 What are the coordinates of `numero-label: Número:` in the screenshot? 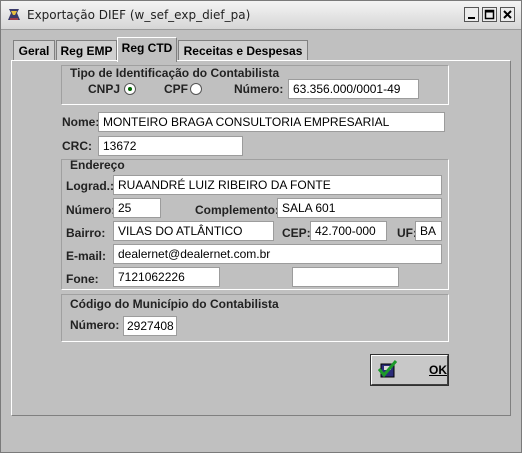 It's located at (91, 210).